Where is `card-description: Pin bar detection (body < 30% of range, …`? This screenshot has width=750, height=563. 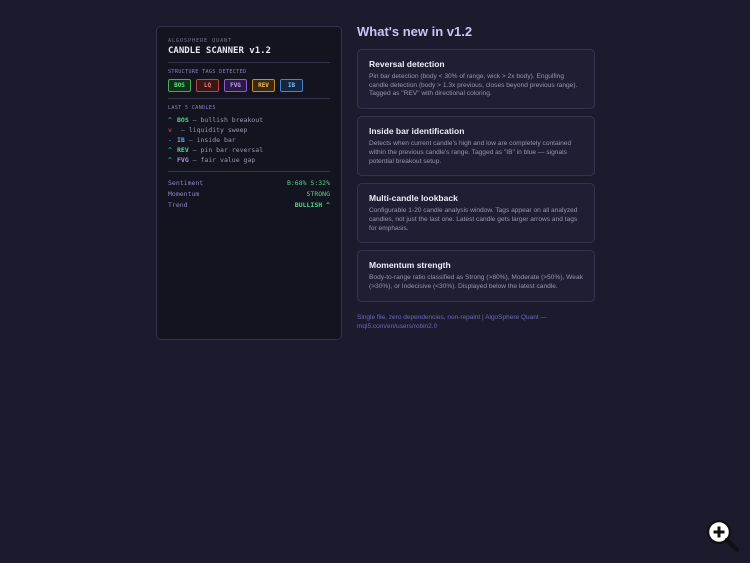 card-description: Pin bar detection (body < 30% of range, … is located at coordinates (473, 85).